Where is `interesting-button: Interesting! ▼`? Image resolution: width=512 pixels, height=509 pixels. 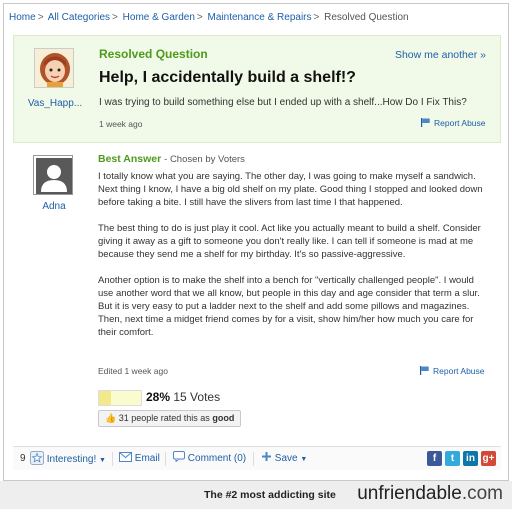
interesting-button: Interesting! ▼ is located at coordinates (68, 459).